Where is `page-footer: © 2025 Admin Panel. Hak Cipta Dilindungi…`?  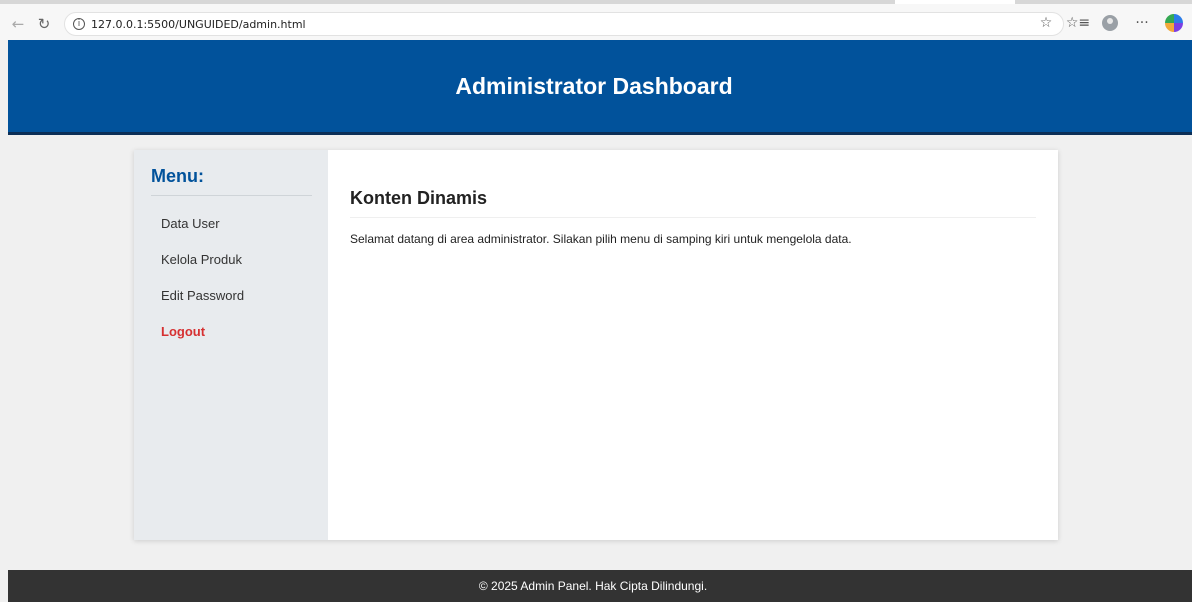 page-footer: © 2025 Admin Panel. Hak Cipta Dilindungi… is located at coordinates (600, 586).